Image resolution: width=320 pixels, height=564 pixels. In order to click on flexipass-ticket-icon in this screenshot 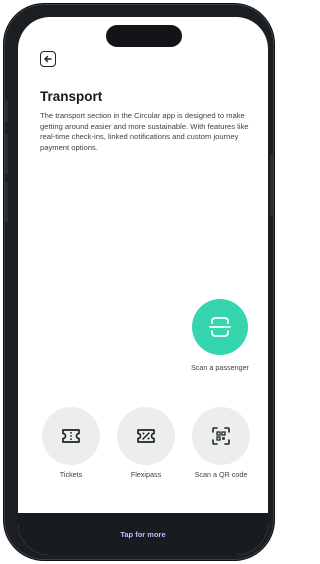, I will do `click(146, 436)`.